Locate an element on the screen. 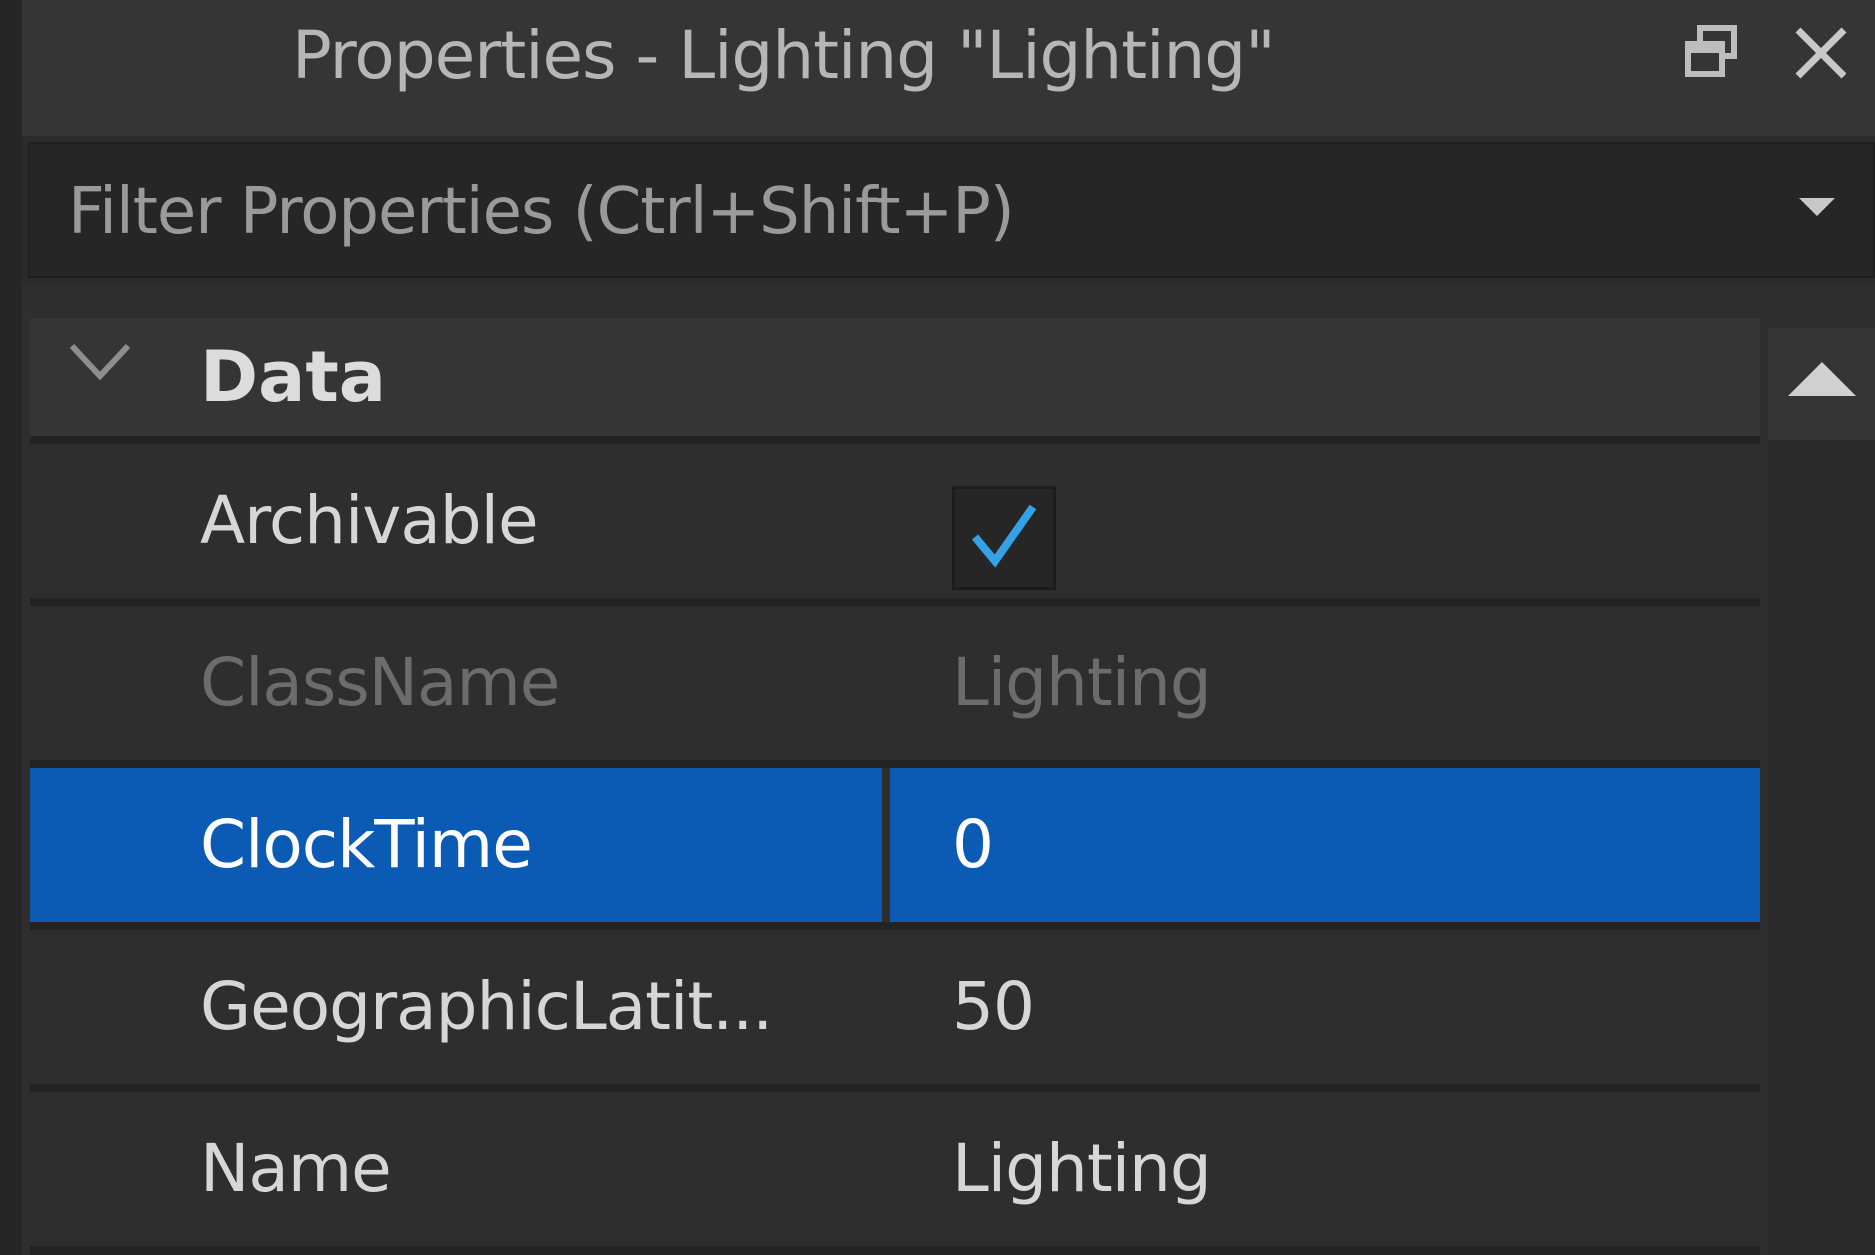  restore-window-icon is located at coordinates (1712, 52).